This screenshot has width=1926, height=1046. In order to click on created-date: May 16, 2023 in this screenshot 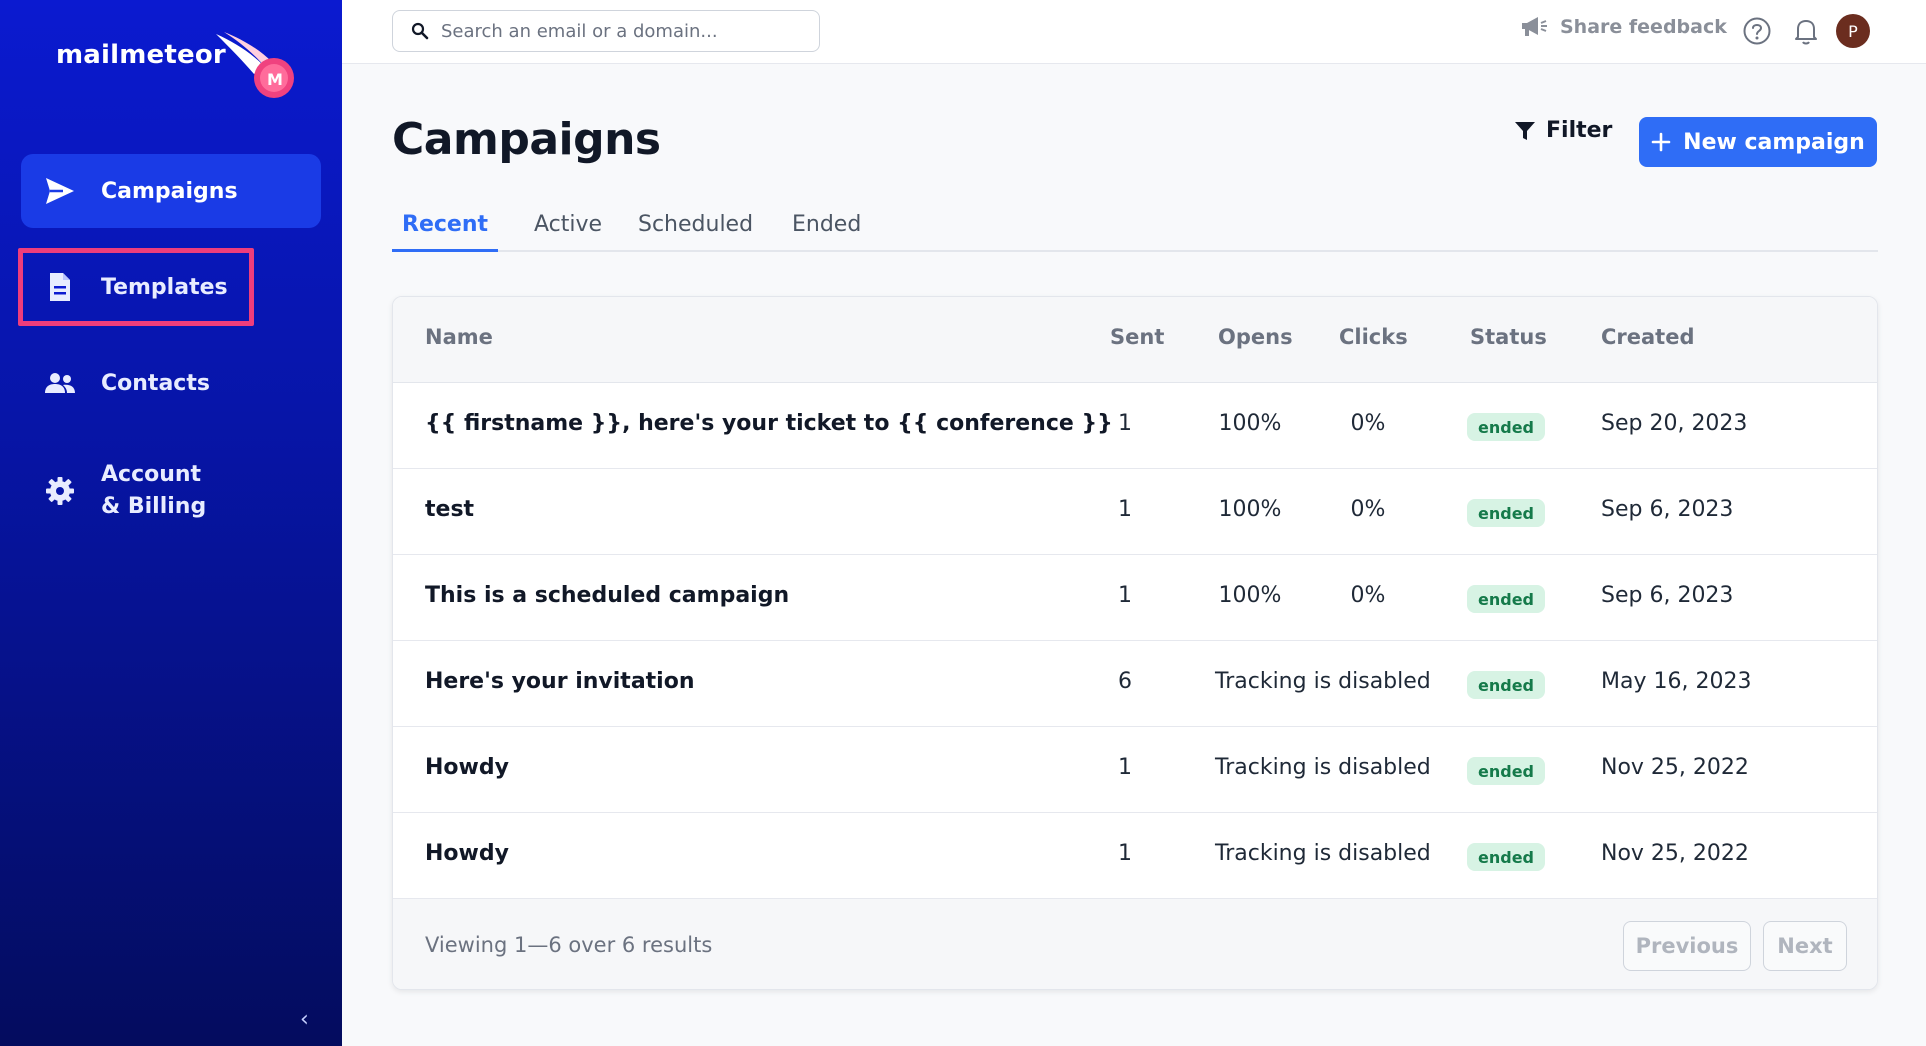, I will do `click(1676, 681)`.